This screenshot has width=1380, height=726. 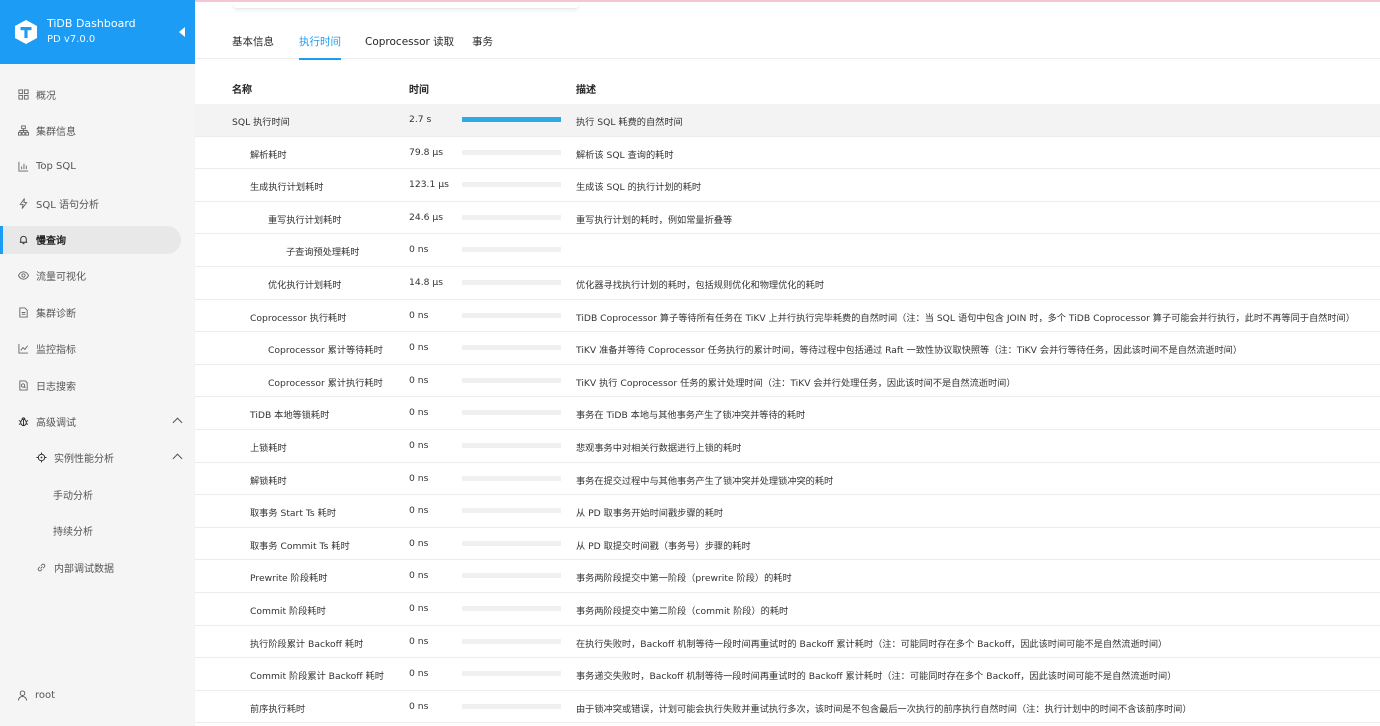 I want to click on sidebar-item-label: Top SQL, so click(x=56, y=167).